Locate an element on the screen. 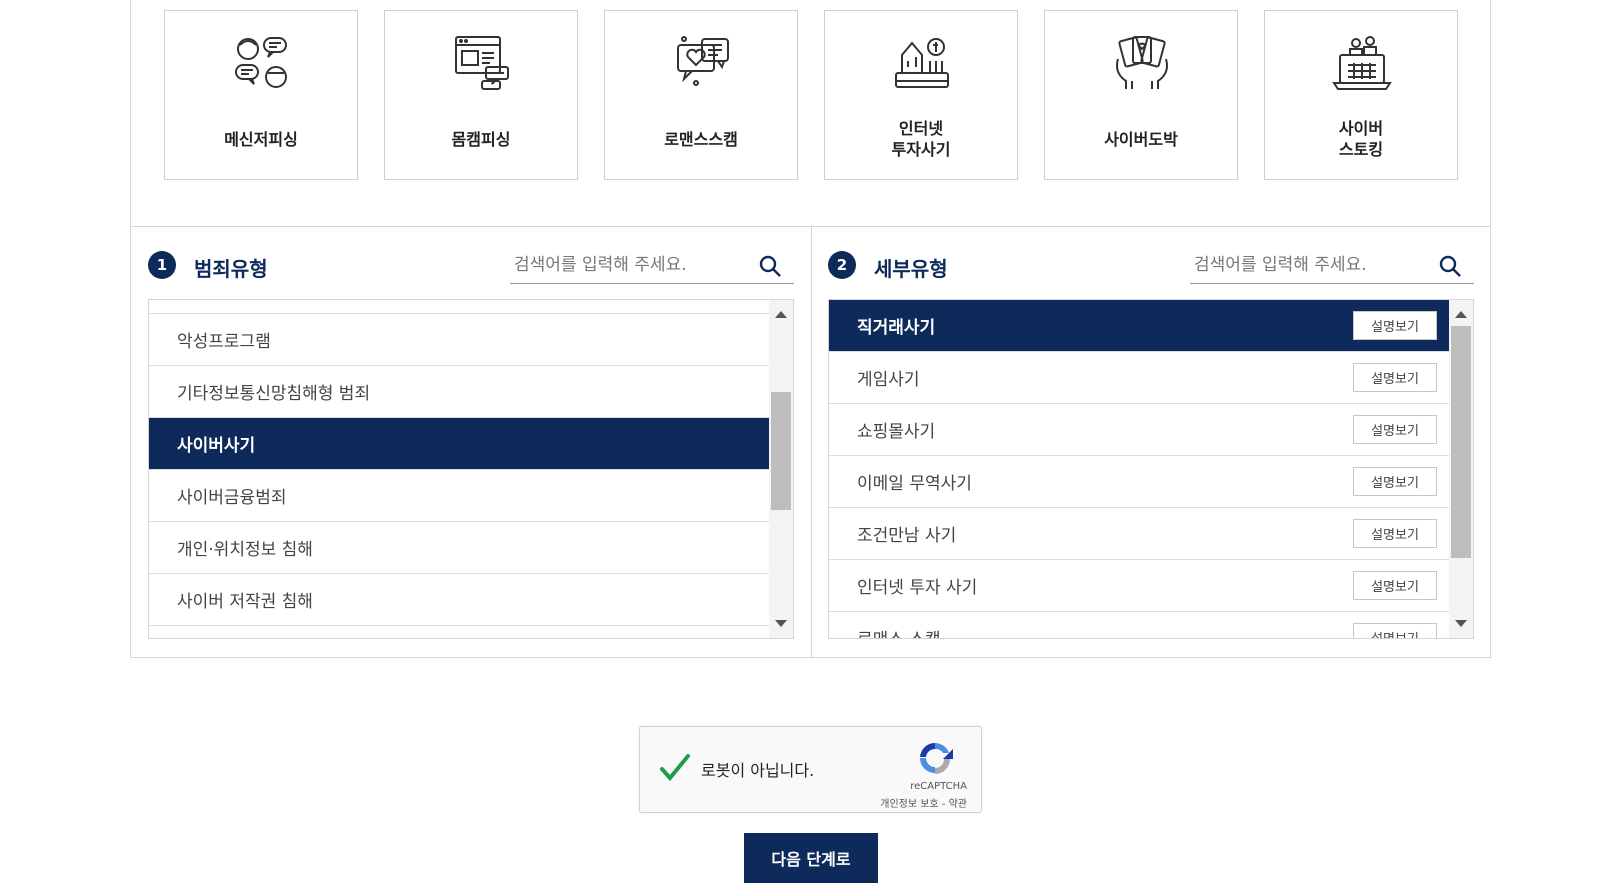  checkmark-icon is located at coordinates (675, 768).